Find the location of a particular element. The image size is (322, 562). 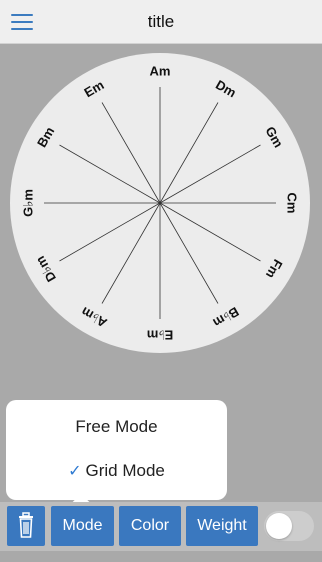

key-label: Am is located at coordinates (160, 71).